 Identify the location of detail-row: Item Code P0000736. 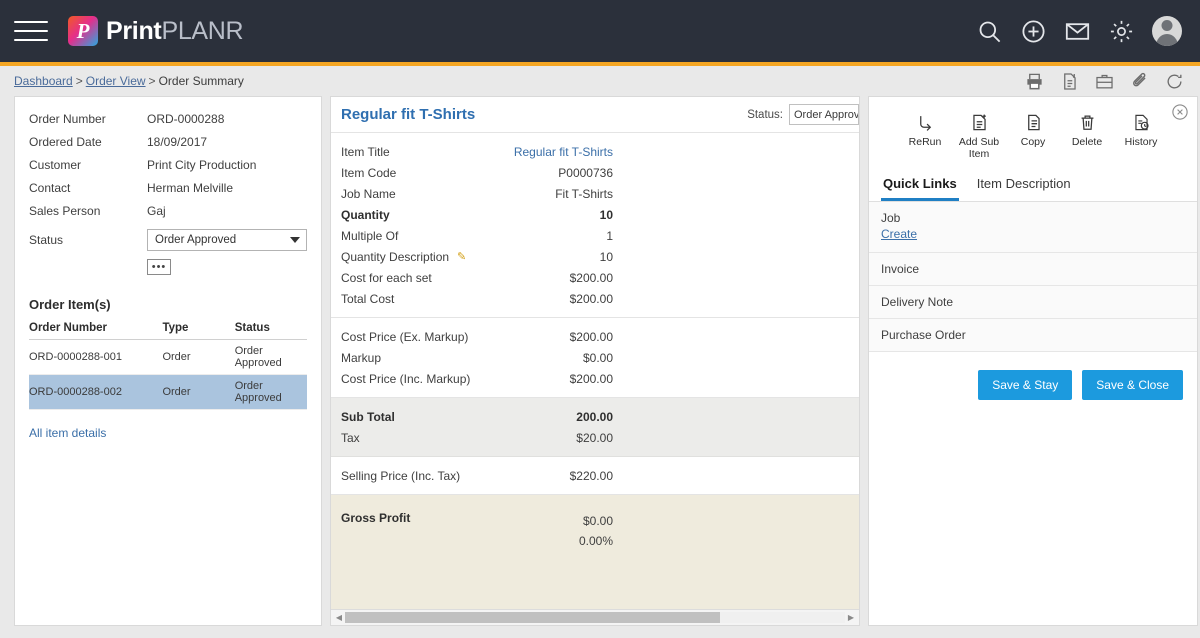
(595, 172).